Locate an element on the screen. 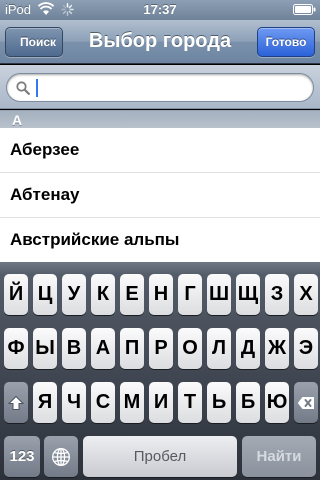 This screenshot has height=480, width=320. key: А is located at coordinates (103, 348).